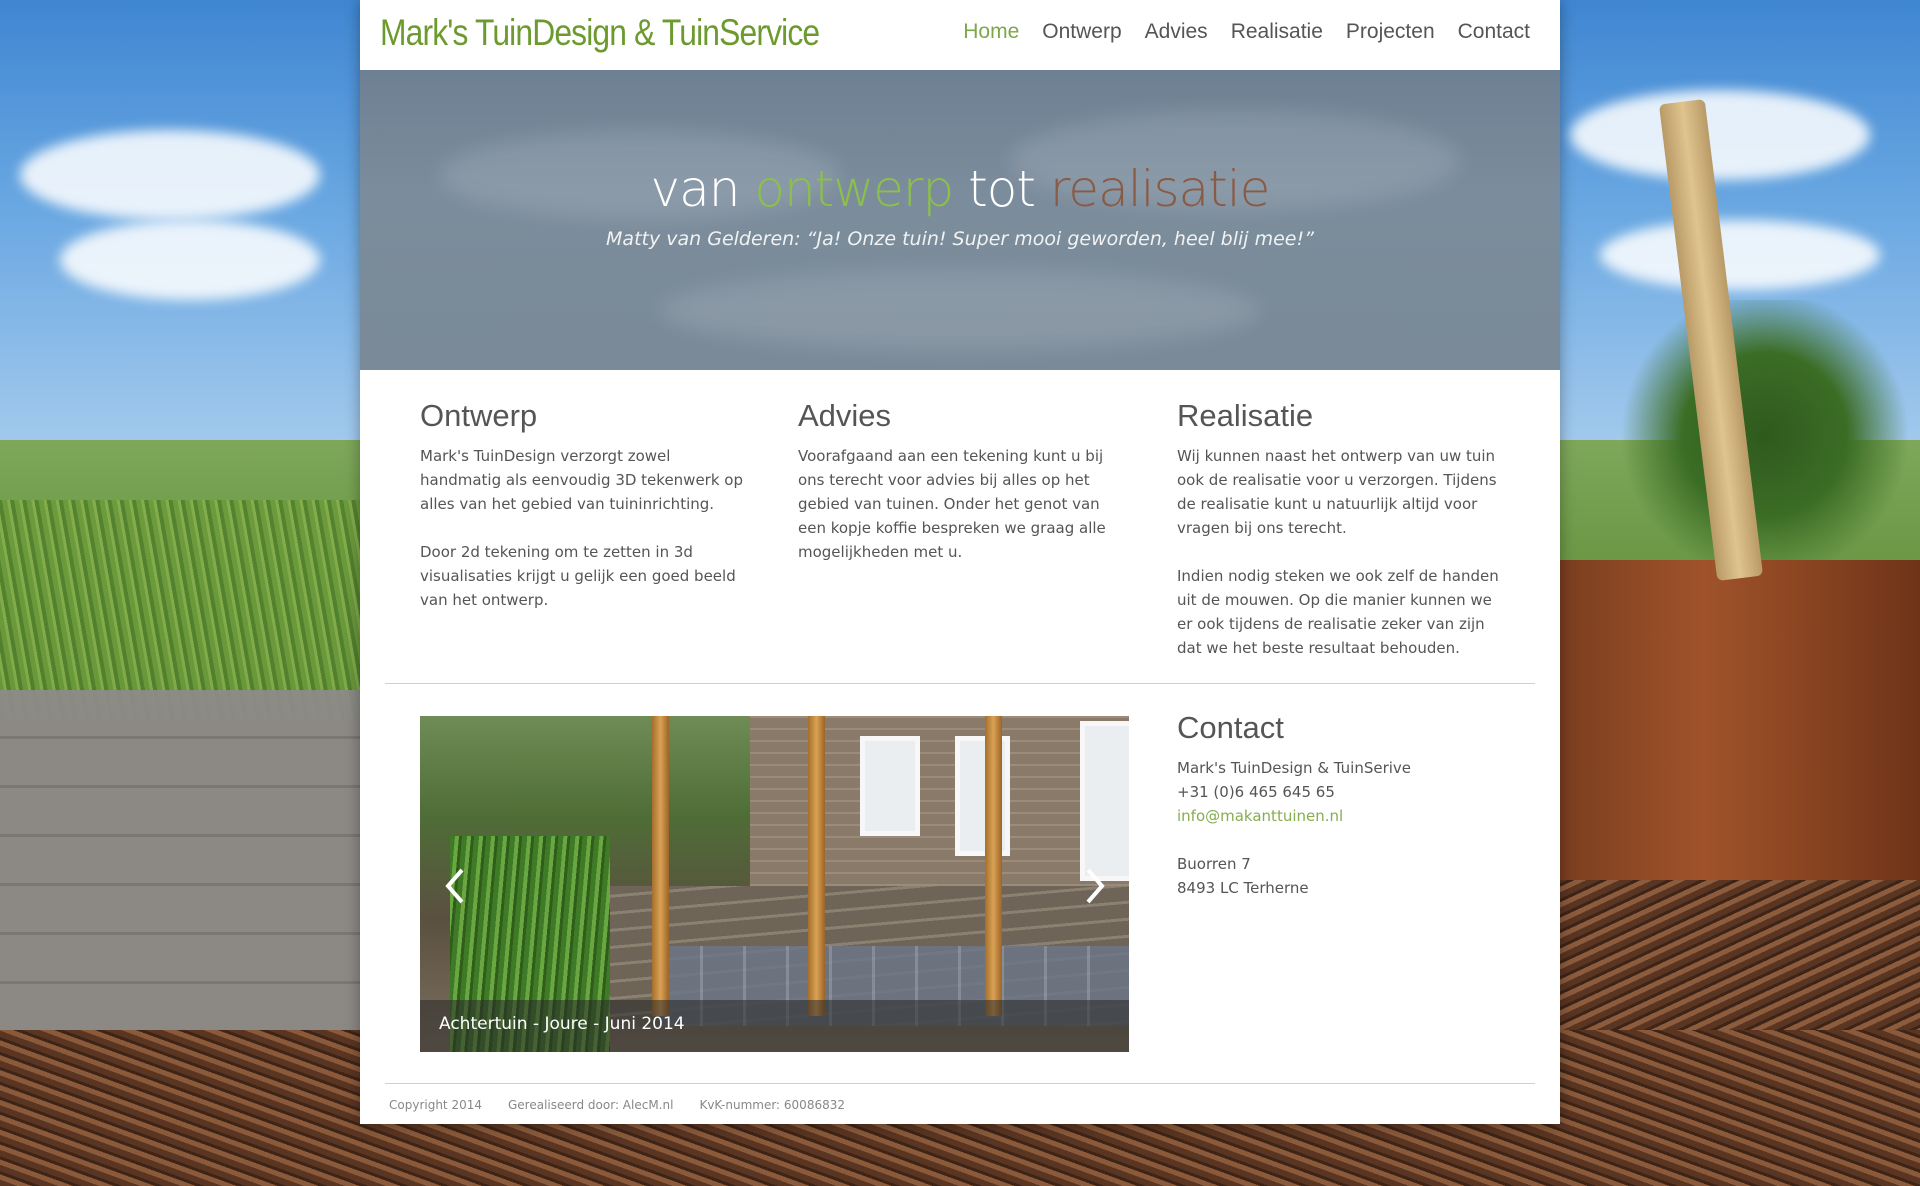 Image resolution: width=1920 pixels, height=1186 pixels. Describe the element at coordinates (1243, 888) in the screenshot. I see `contact-city: 8493 LC Terherne` at that location.